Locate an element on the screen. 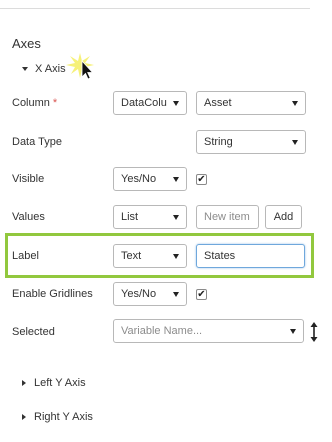 The image size is (332, 442). visible-label: Visible is located at coordinates (28, 179).